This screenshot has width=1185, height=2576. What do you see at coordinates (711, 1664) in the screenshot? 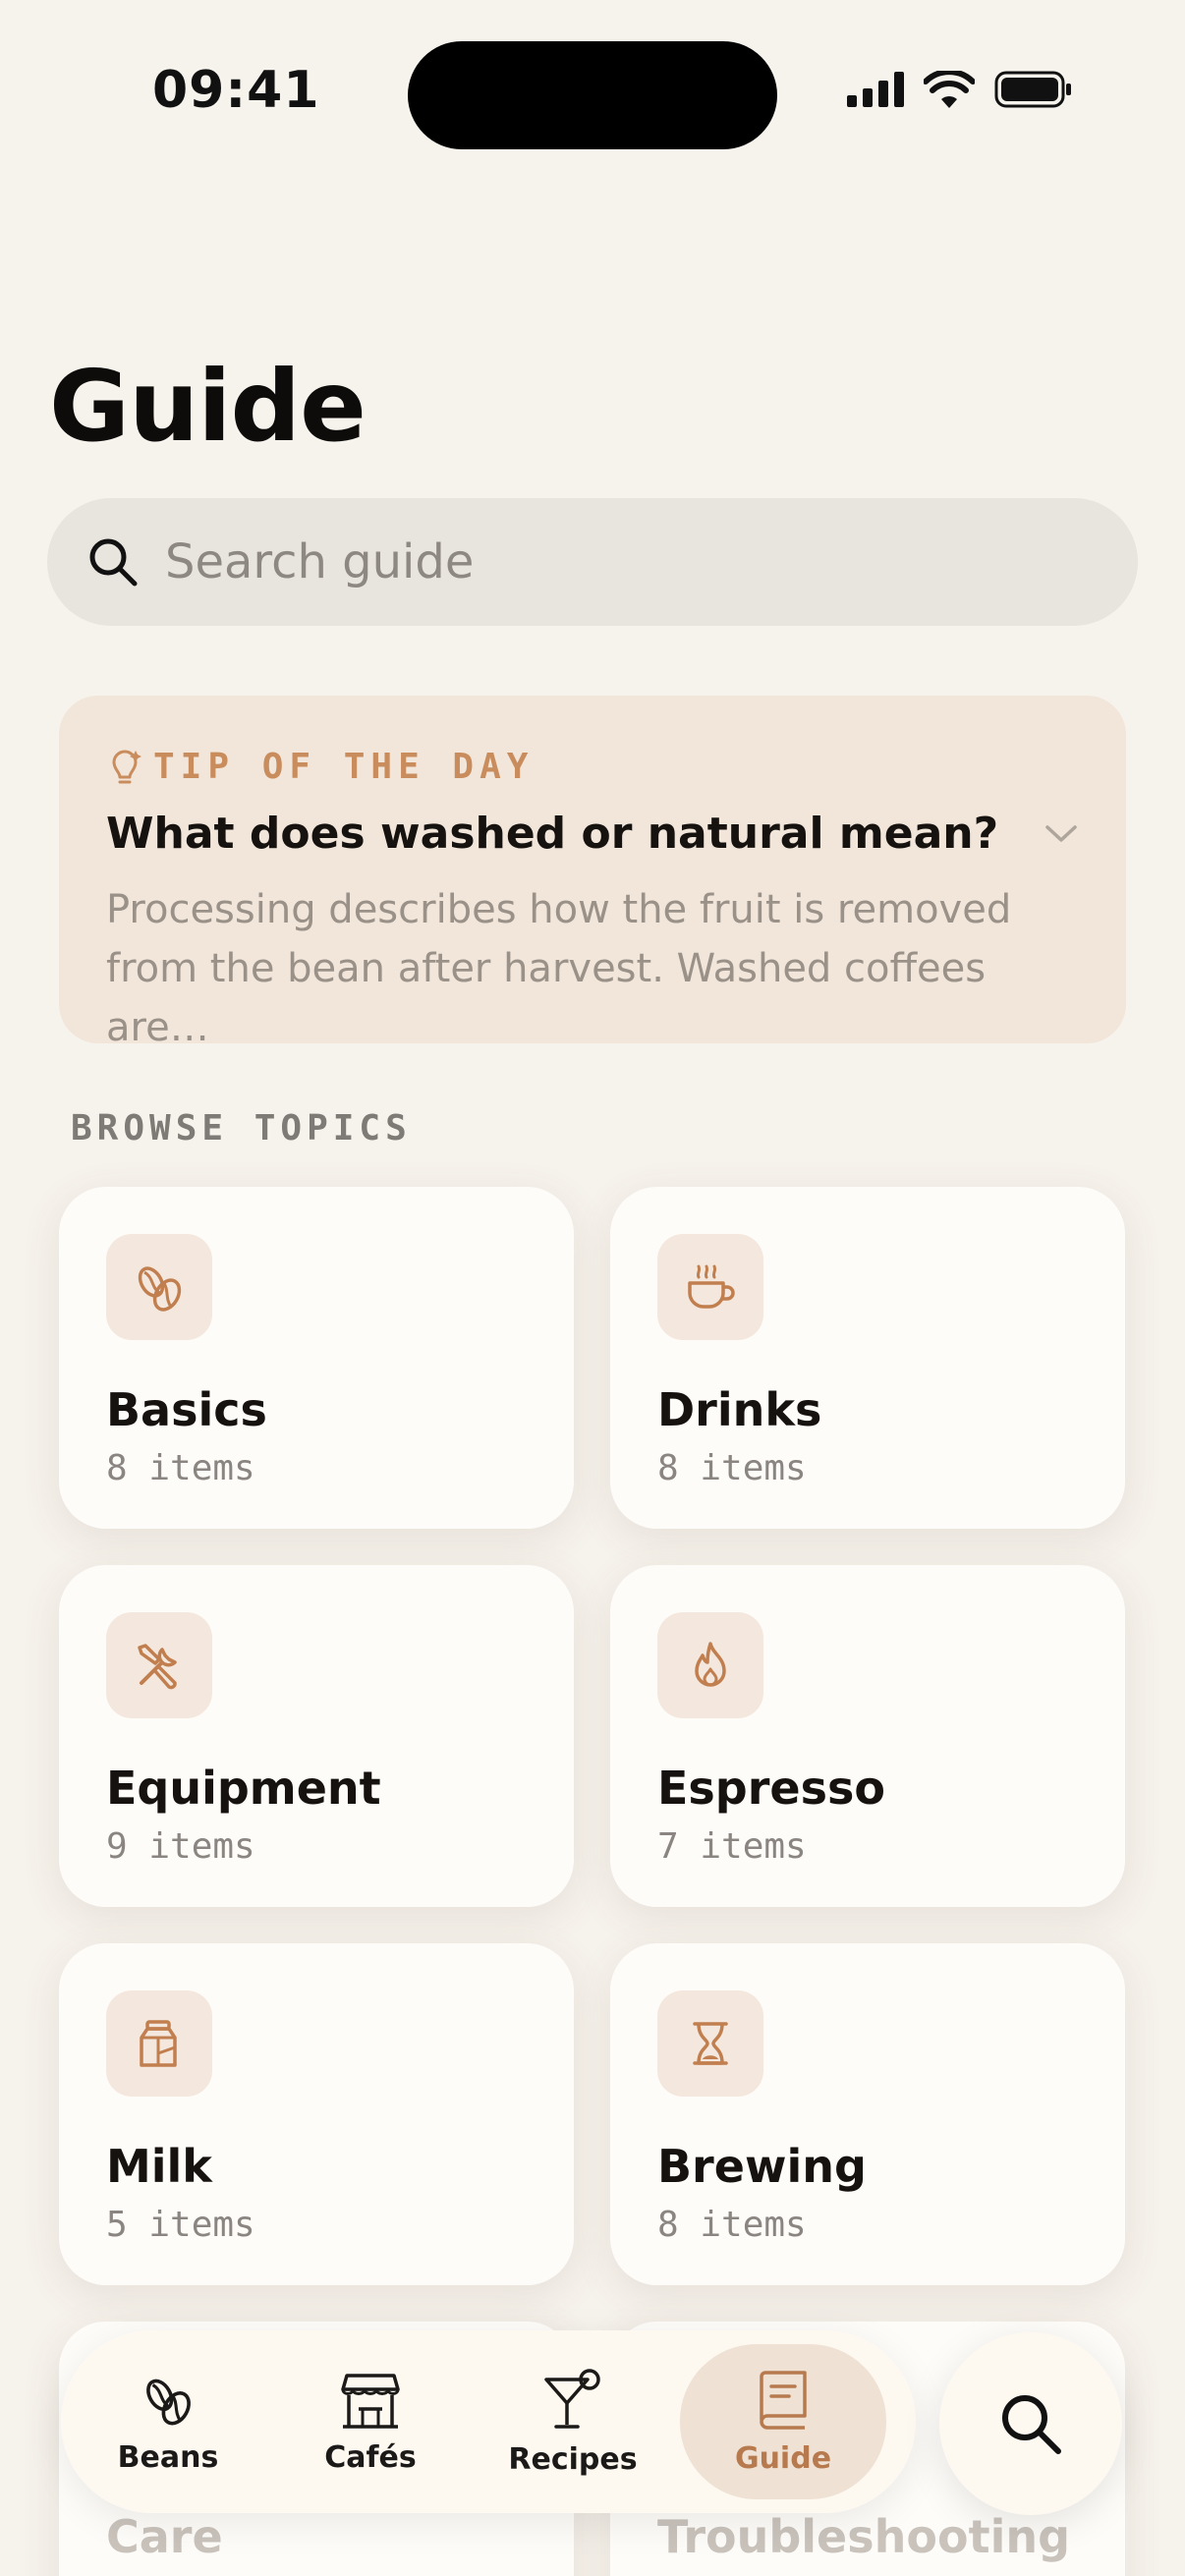
I see `flame-icon` at bounding box center [711, 1664].